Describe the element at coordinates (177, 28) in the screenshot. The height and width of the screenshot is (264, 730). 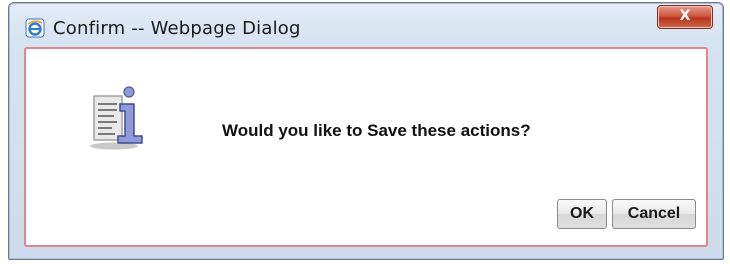
I see `window-title: Confirm -- Webpage Dialog` at that location.